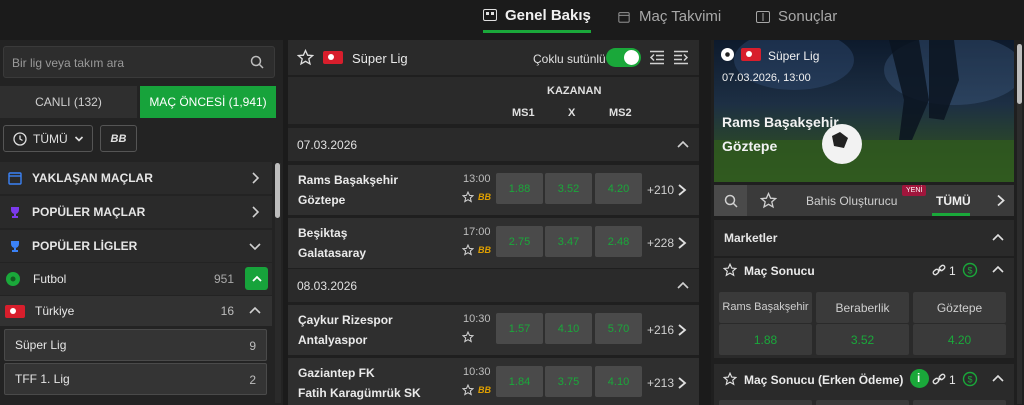 Image resolution: width=1024 pixels, height=405 pixels. I want to click on match-time: 10:30, so click(477, 372).